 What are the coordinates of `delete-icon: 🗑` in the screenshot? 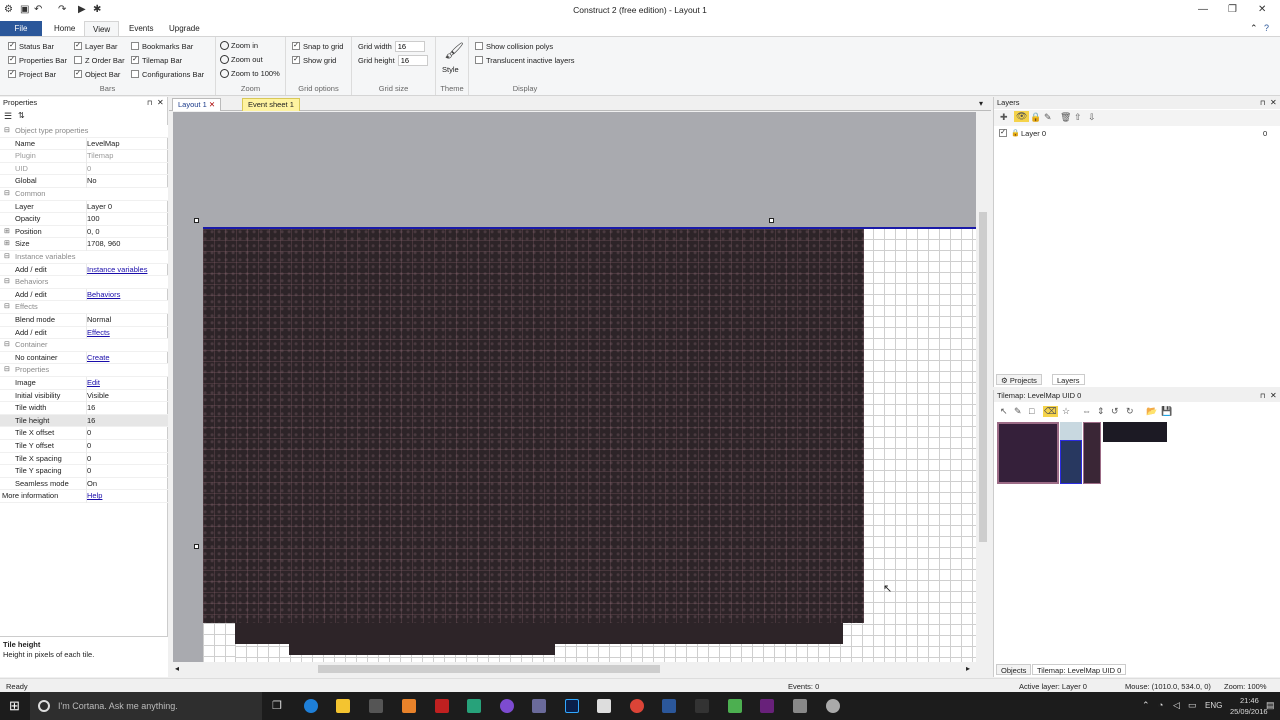 It's located at (1065, 117).